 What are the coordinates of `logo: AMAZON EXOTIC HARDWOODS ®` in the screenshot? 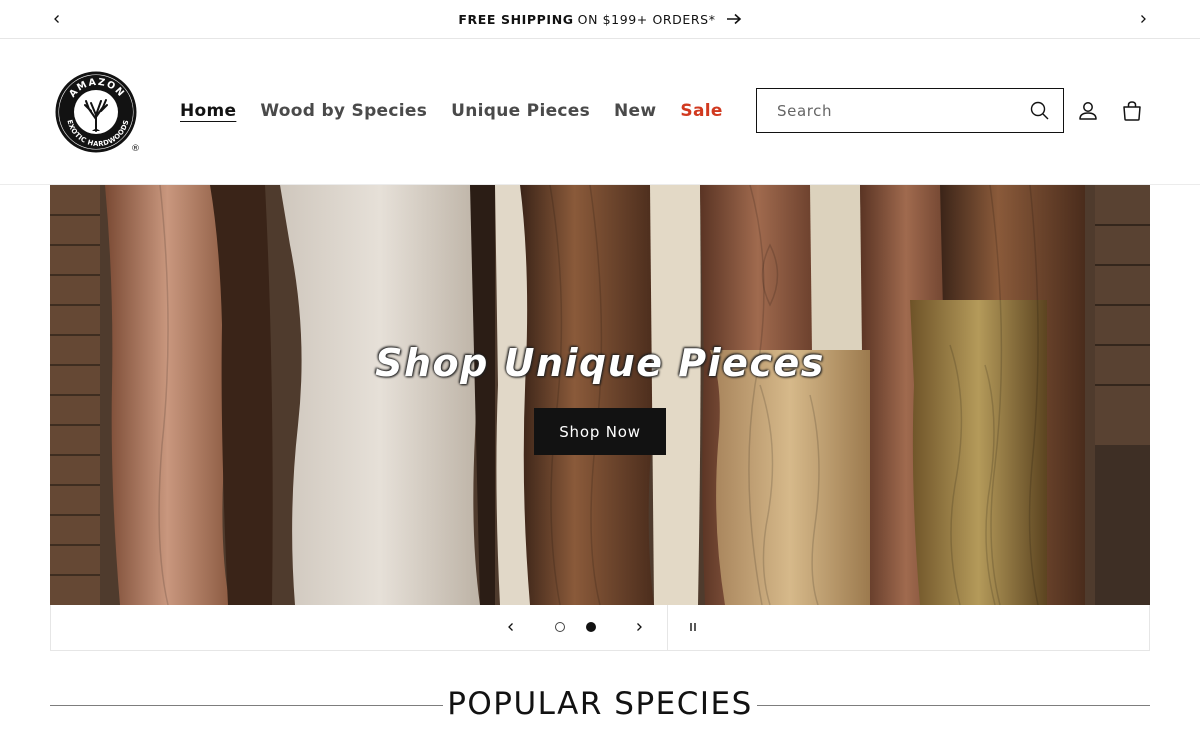 It's located at (98, 114).